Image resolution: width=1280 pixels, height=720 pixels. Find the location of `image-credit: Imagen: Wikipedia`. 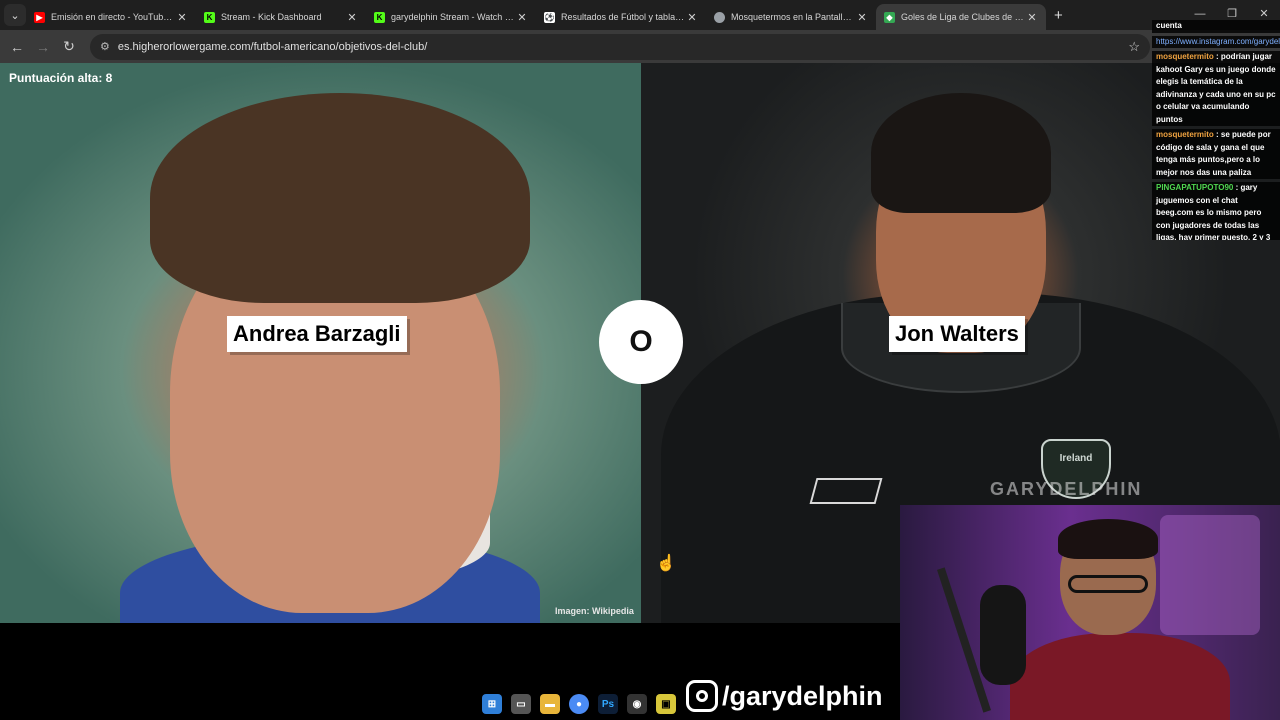

image-credit: Imagen: Wikipedia is located at coordinates (594, 611).